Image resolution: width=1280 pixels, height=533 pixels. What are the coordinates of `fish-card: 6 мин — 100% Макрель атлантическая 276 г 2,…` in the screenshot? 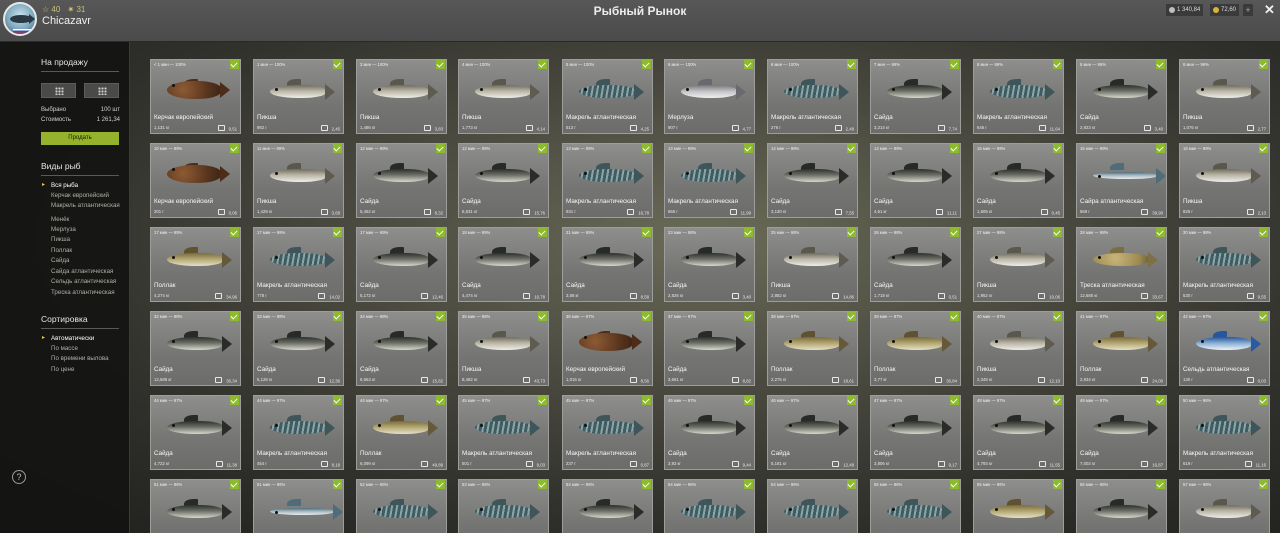 It's located at (812, 96).